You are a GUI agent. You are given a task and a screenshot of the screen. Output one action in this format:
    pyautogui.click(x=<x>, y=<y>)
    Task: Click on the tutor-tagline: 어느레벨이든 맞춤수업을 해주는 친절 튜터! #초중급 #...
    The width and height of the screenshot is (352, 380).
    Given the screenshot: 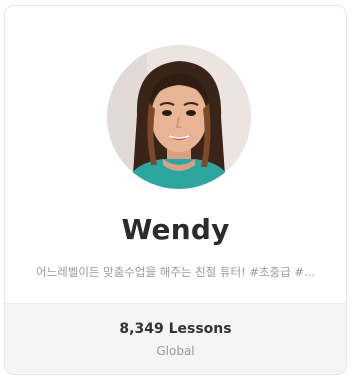 What is the action you would take?
    pyautogui.click(x=175, y=272)
    